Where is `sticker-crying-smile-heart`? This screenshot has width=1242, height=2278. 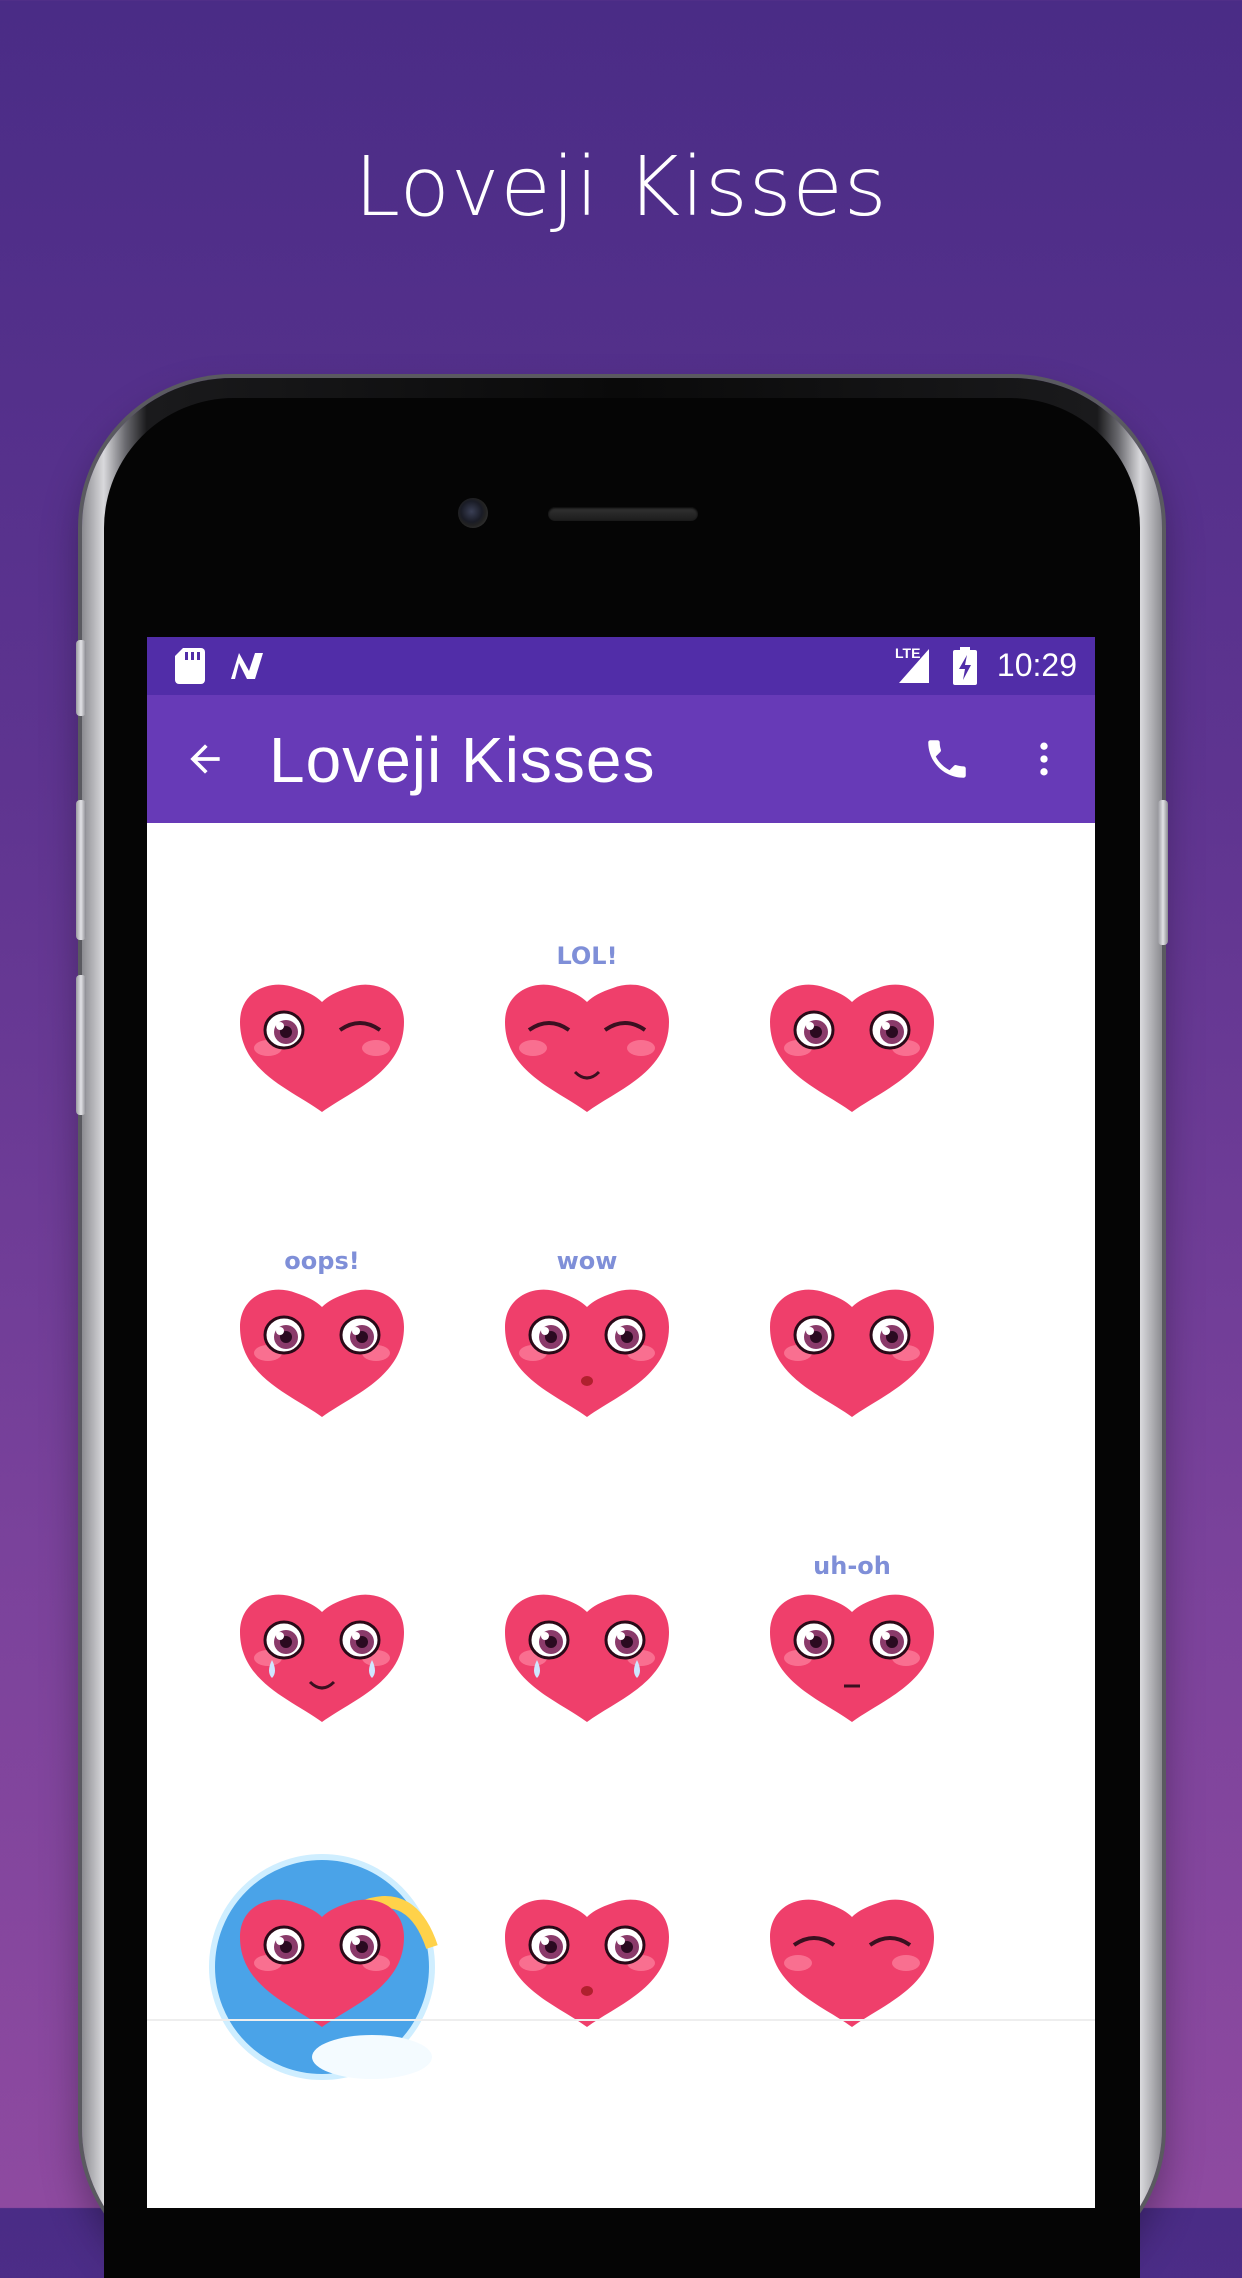
sticker-crying-smile-heart is located at coordinates (322, 1652).